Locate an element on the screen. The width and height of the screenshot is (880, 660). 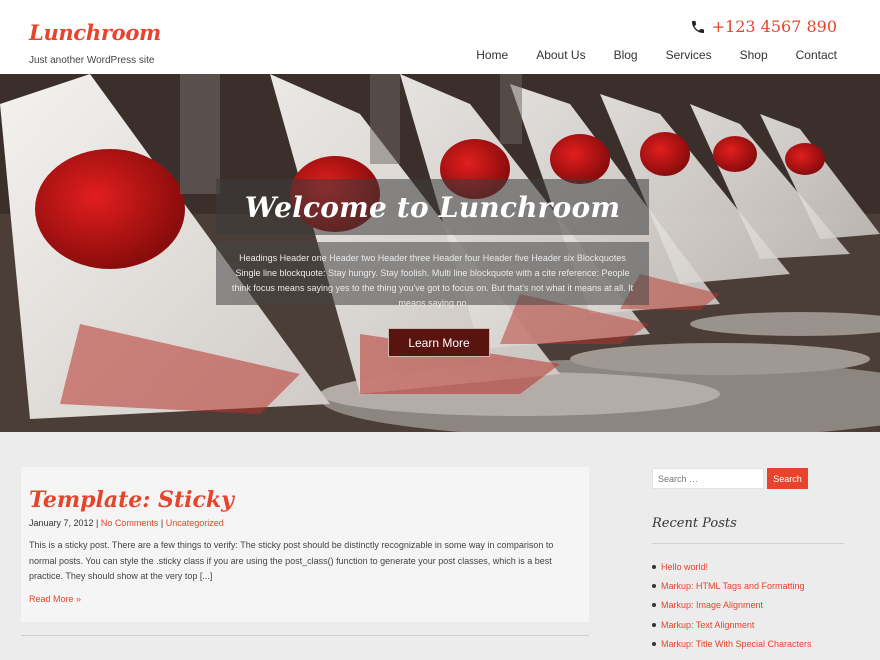
post-date: January 7, 2012 is located at coordinates (61, 523).